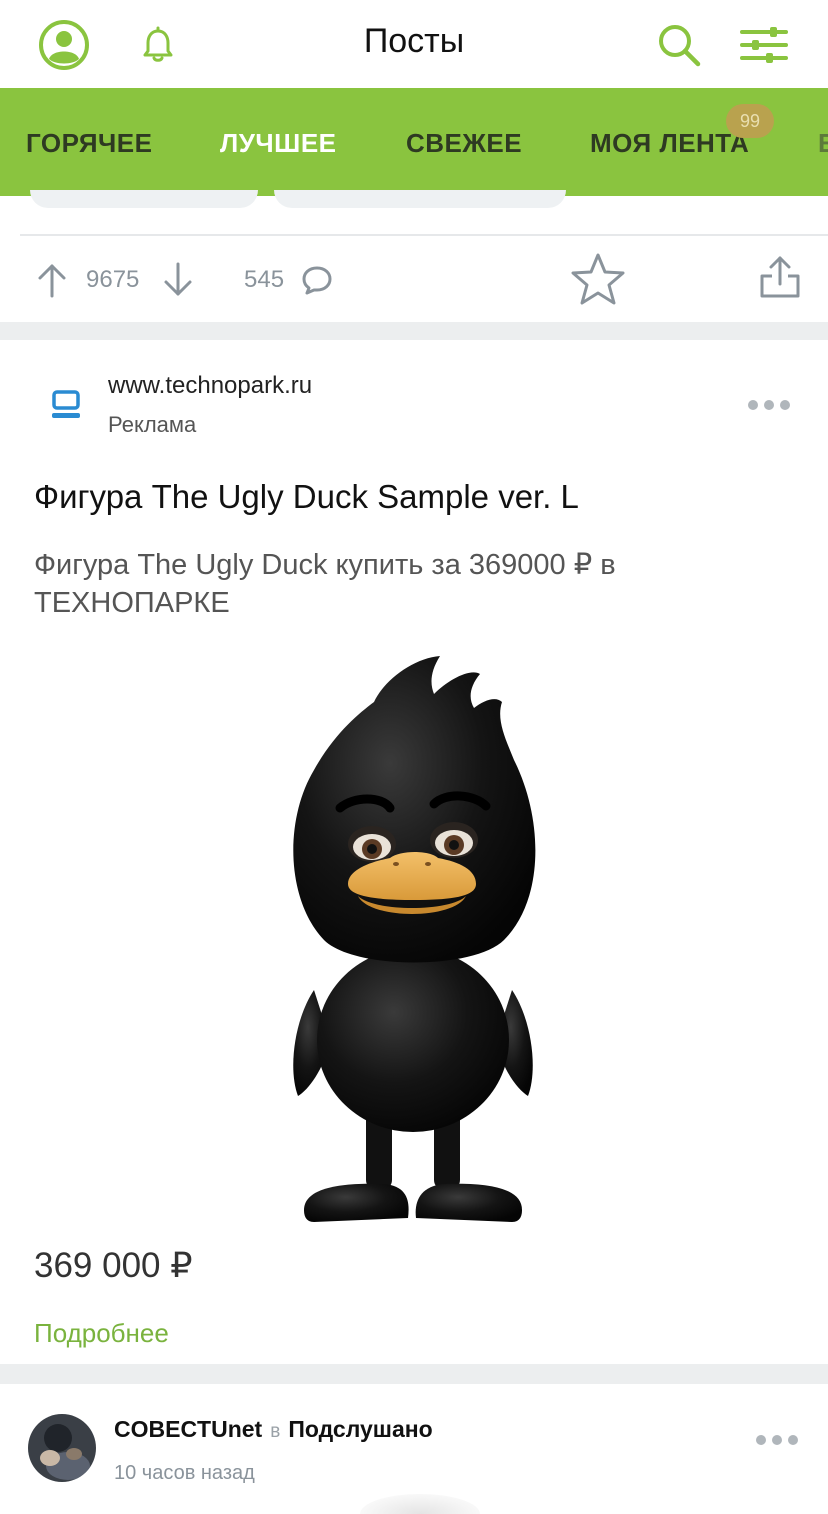 The width and height of the screenshot is (828, 1514). What do you see at coordinates (101, 1333) in the screenshot?
I see `more-details-link: Подробнее` at bounding box center [101, 1333].